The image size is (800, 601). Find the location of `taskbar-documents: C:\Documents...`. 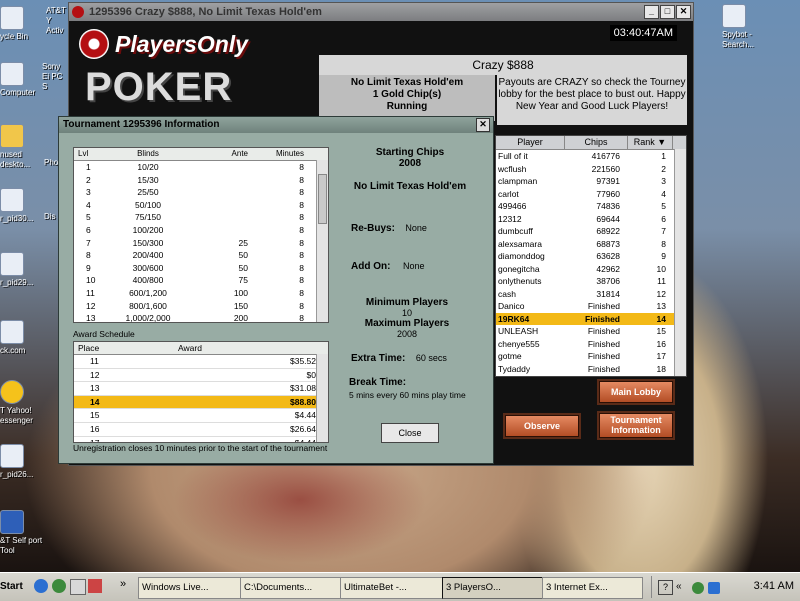

taskbar-documents: C:\Documents... is located at coordinates (290, 588).